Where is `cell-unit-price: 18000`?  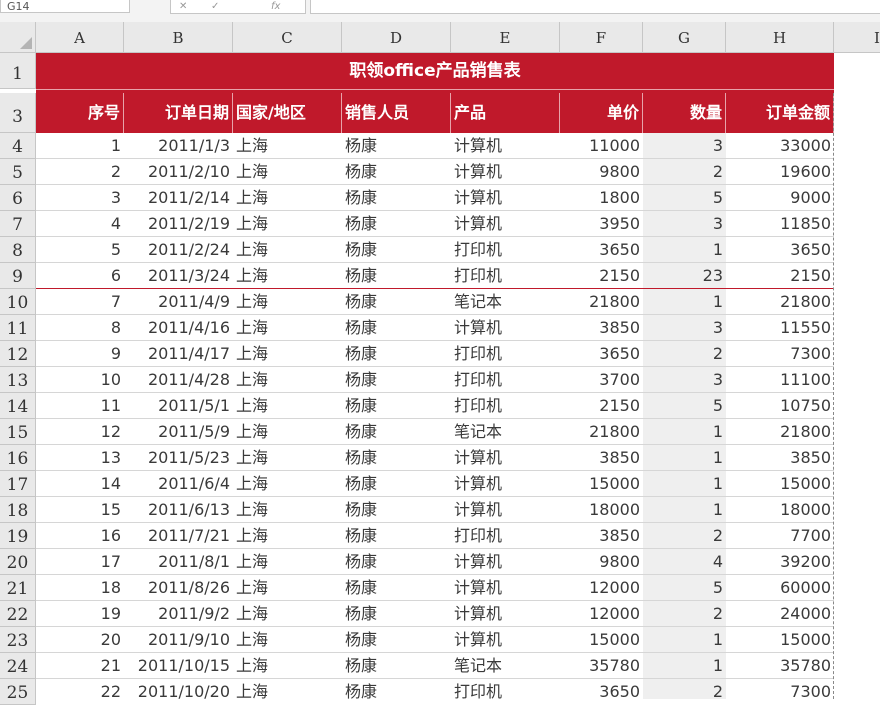
cell-unit-price: 18000 is located at coordinates (601, 509).